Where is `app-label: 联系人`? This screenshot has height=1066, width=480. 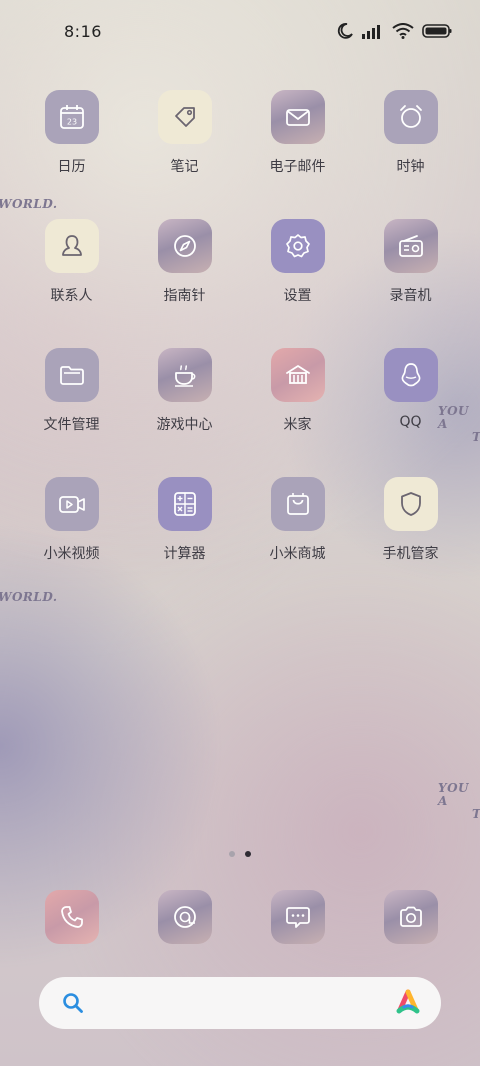 app-label: 联系人 is located at coordinates (71, 296).